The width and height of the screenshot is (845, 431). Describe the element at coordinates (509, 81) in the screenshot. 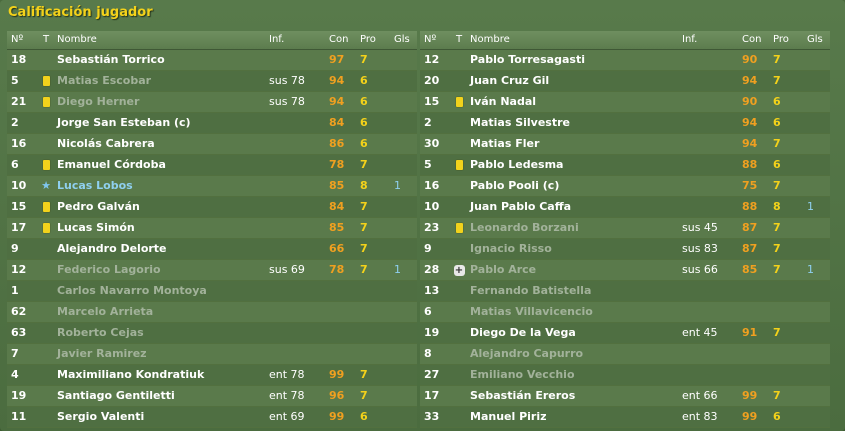

I see `player-name: Juan Cruz Gil` at that location.